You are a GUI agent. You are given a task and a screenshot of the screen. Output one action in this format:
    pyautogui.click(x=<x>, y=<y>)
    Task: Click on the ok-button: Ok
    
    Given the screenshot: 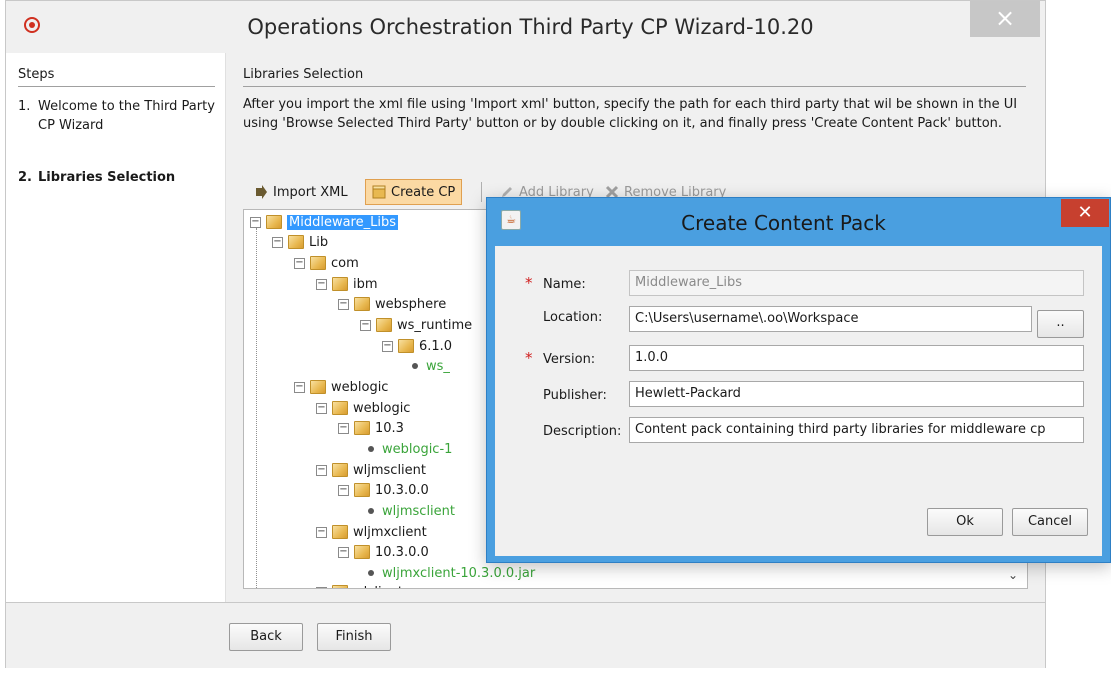 What is the action you would take?
    pyautogui.click(x=965, y=522)
    